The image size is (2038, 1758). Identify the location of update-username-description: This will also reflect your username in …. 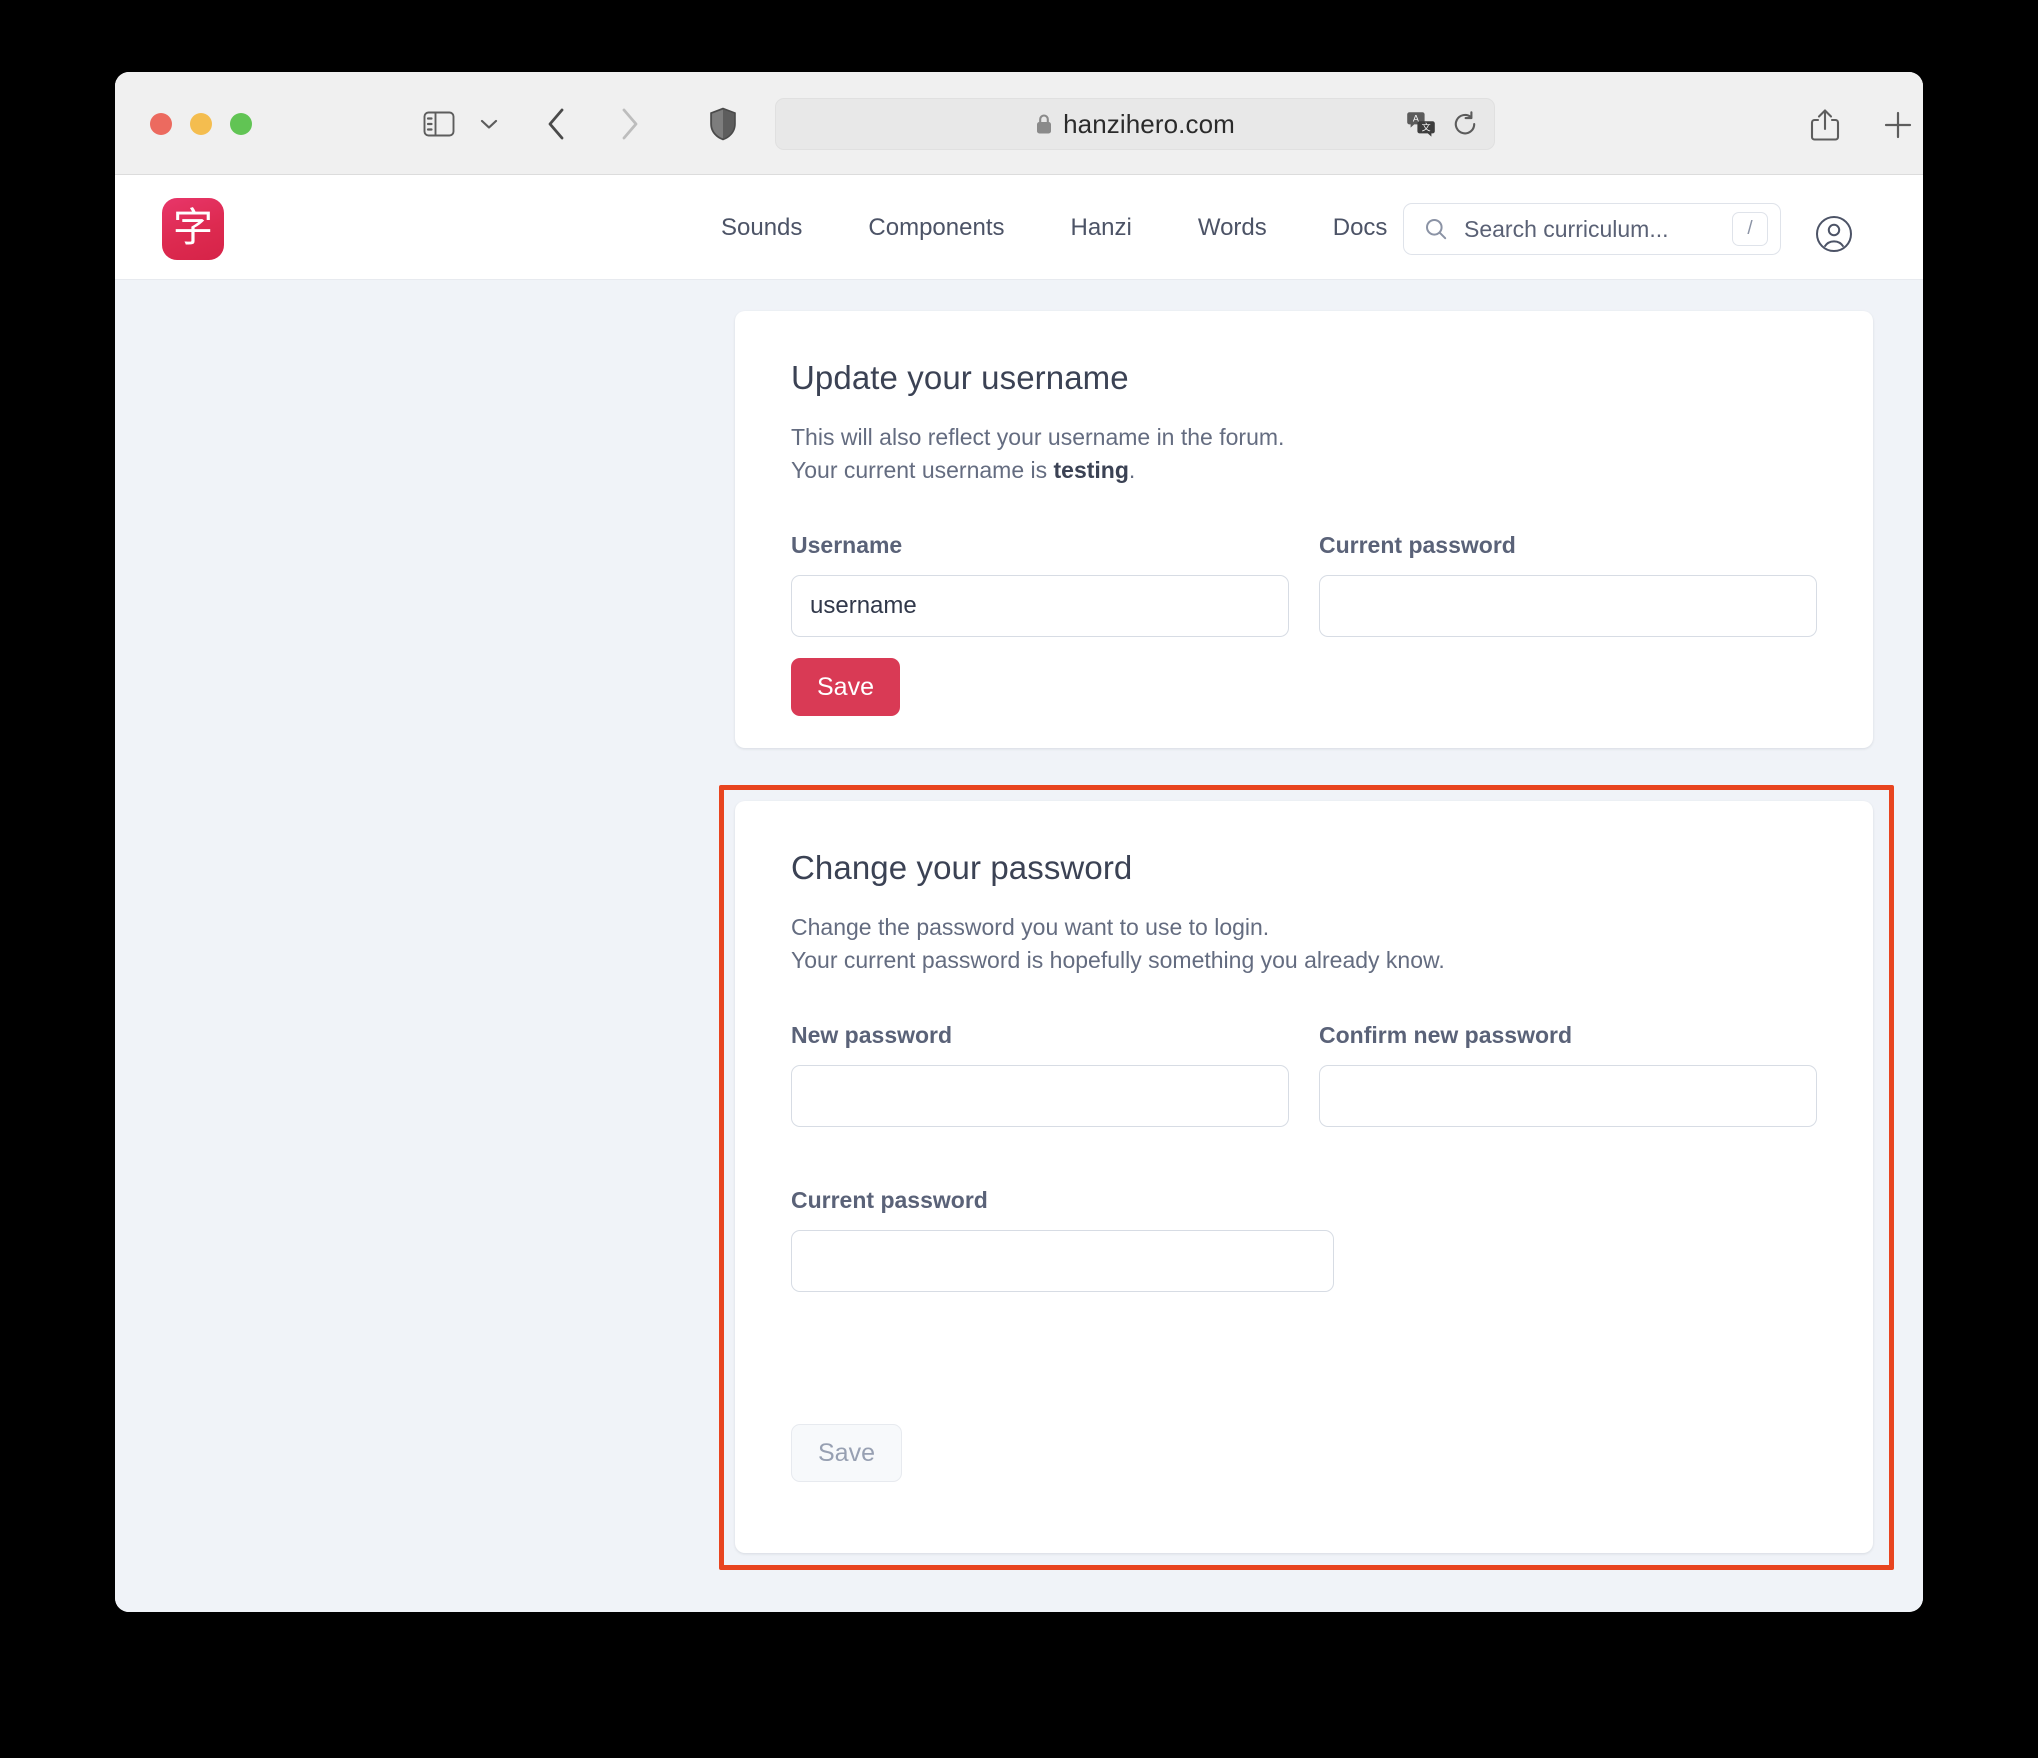
(1304, 453).